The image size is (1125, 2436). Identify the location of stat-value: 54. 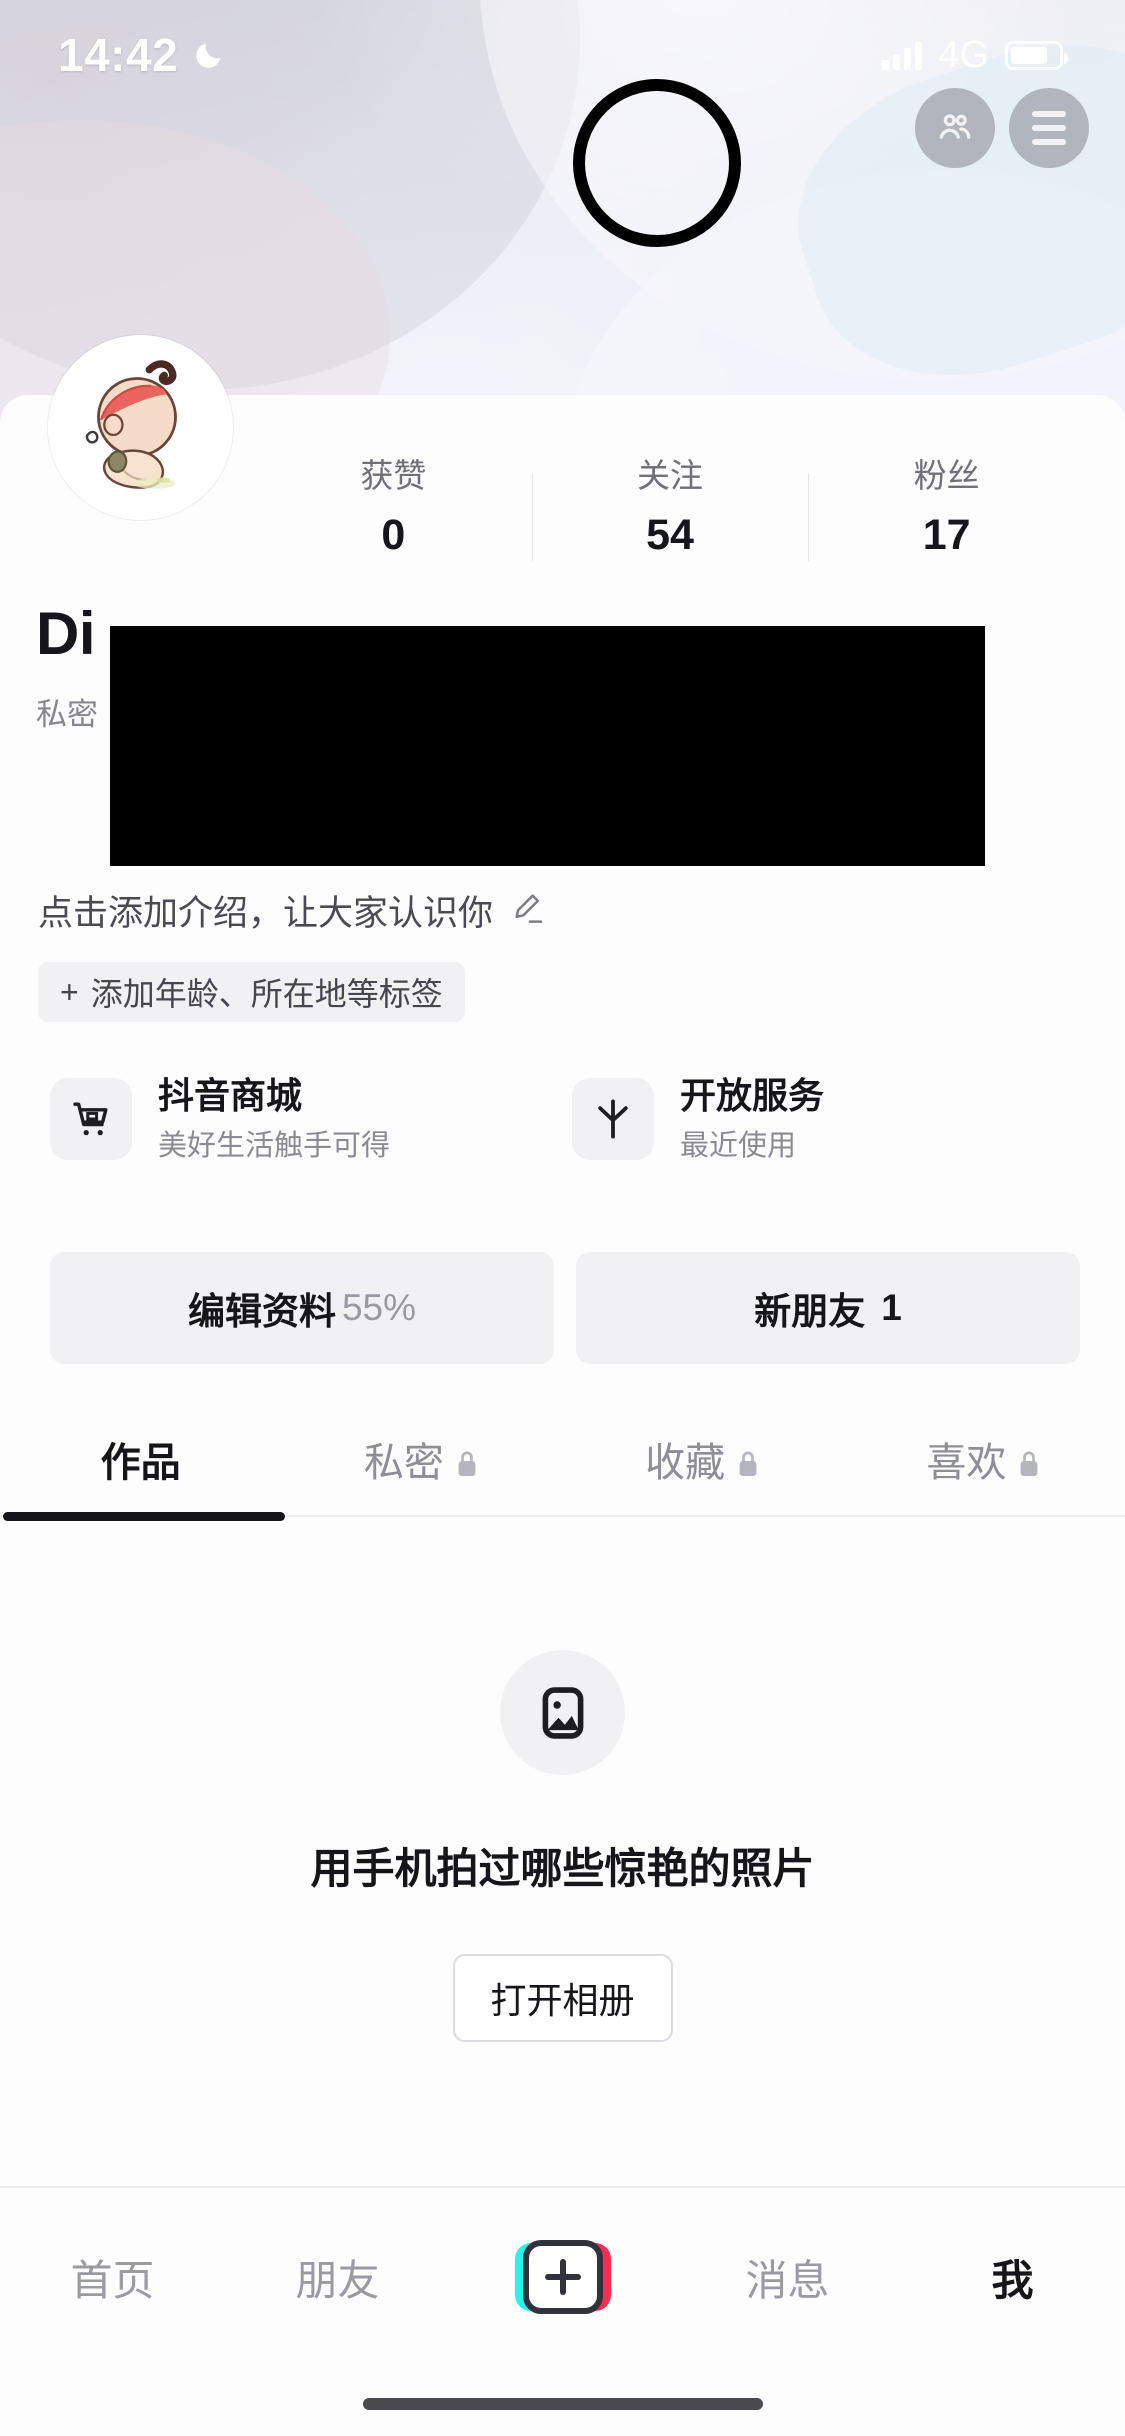
(670, 534).